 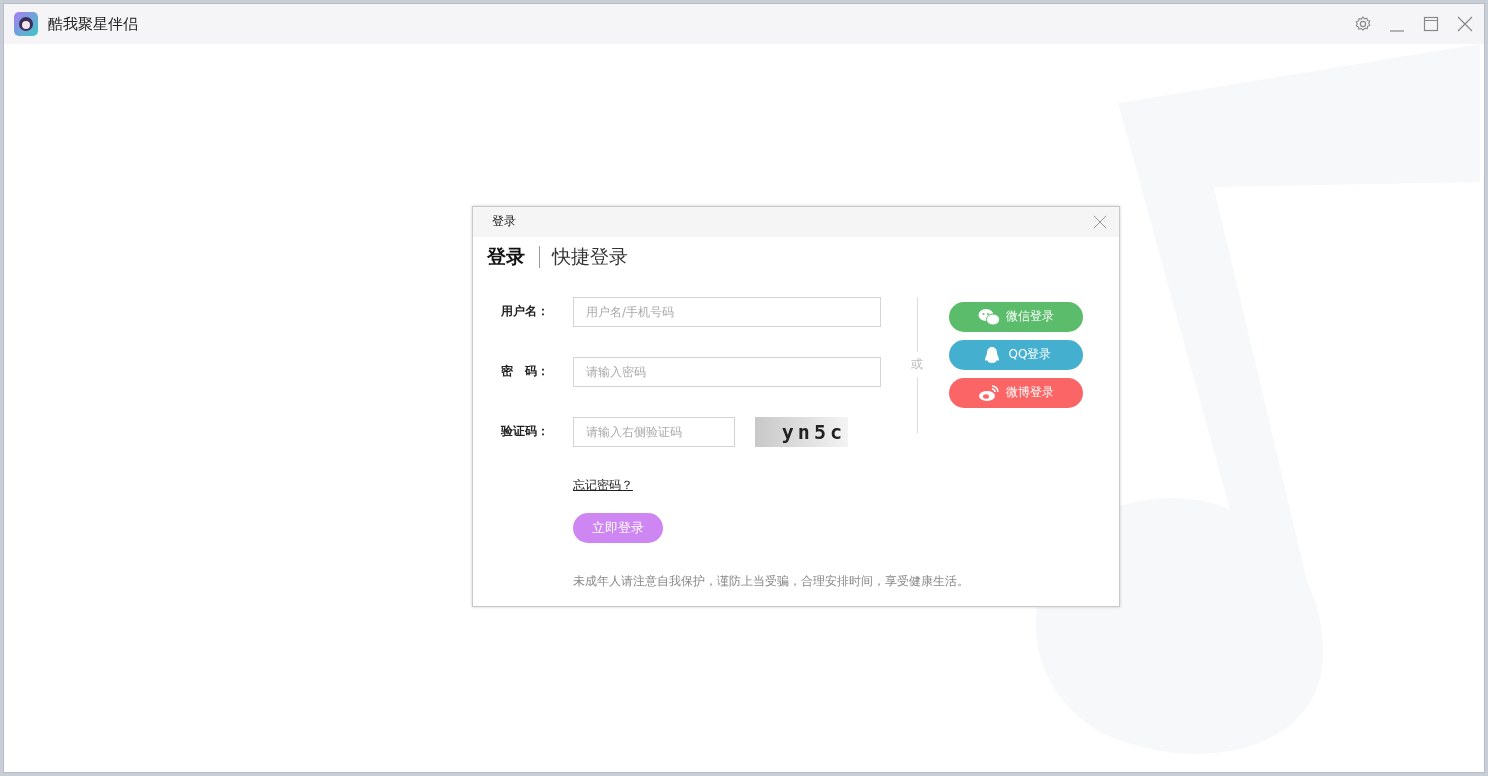 What do you see at coordinates (989, 316) in the screenshot?
I see `chat-bubbles-icon` at bounding box center [989, 316].